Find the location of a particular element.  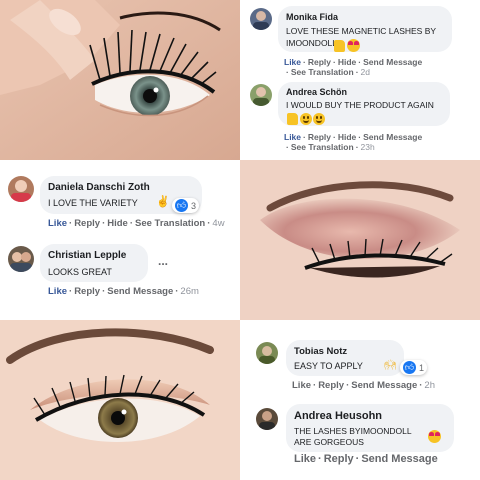

timestamp: 23h is located at coordinates (368, 147).